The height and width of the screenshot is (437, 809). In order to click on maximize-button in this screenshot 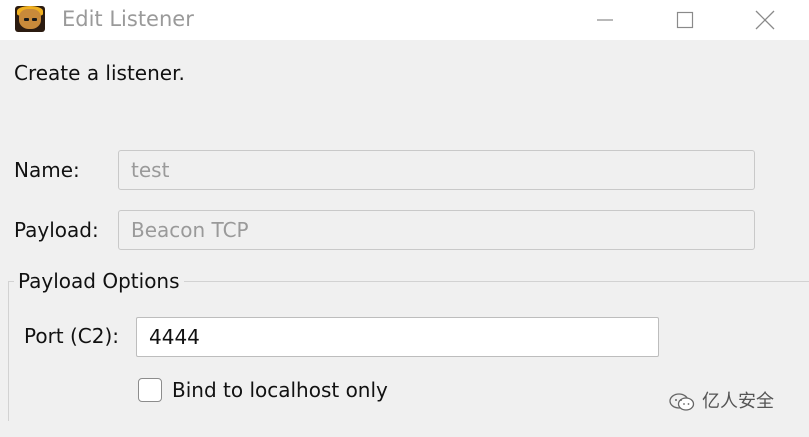, I will do `click(685, 20)`.